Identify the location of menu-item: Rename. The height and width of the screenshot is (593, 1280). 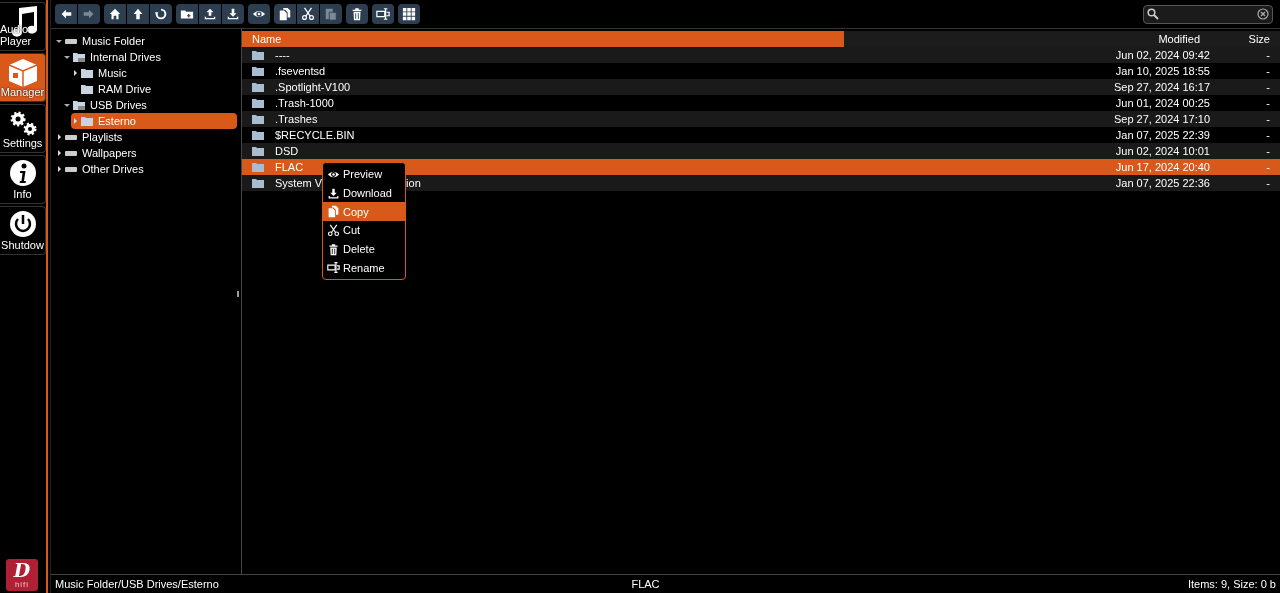
(364, 268).